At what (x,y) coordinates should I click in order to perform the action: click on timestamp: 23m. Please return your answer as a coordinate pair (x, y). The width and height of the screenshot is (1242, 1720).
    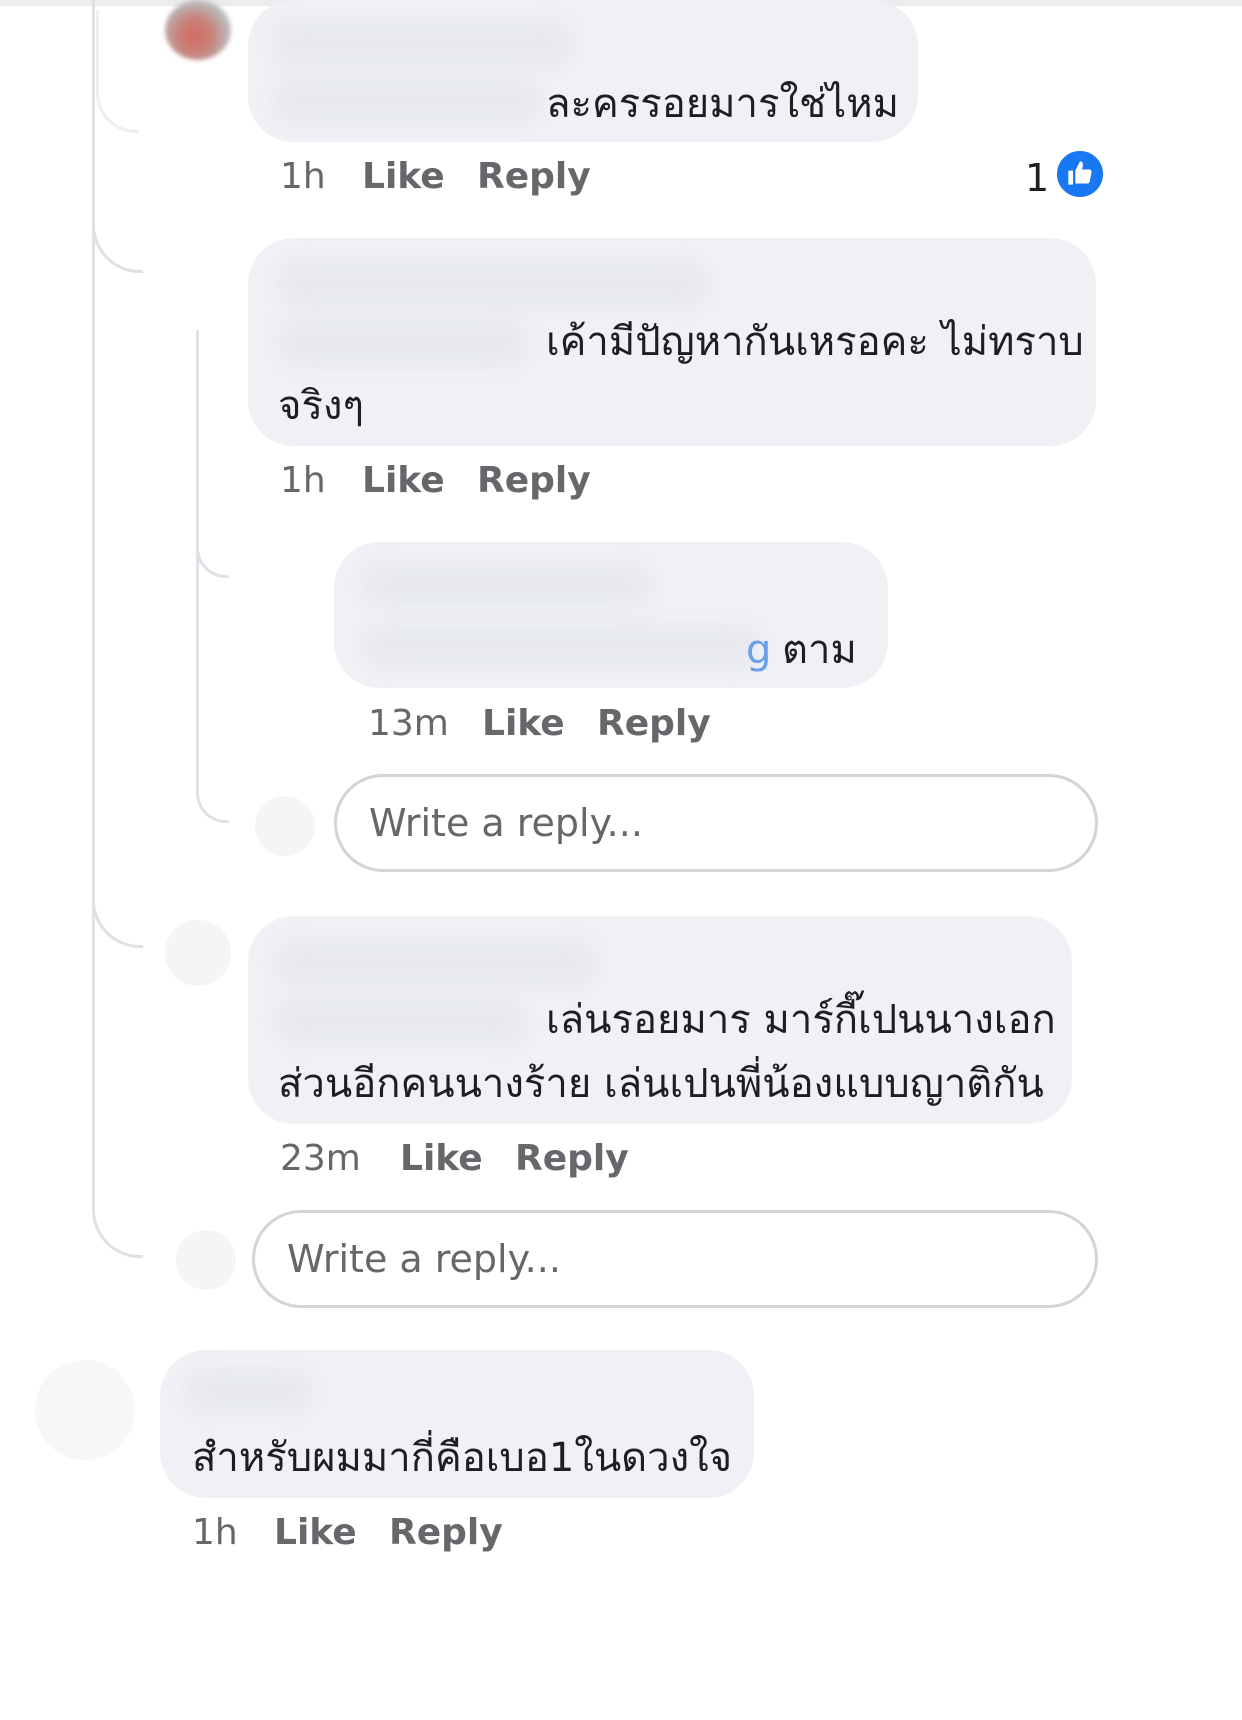
    Looking at the image, I should click on (320, 1158).